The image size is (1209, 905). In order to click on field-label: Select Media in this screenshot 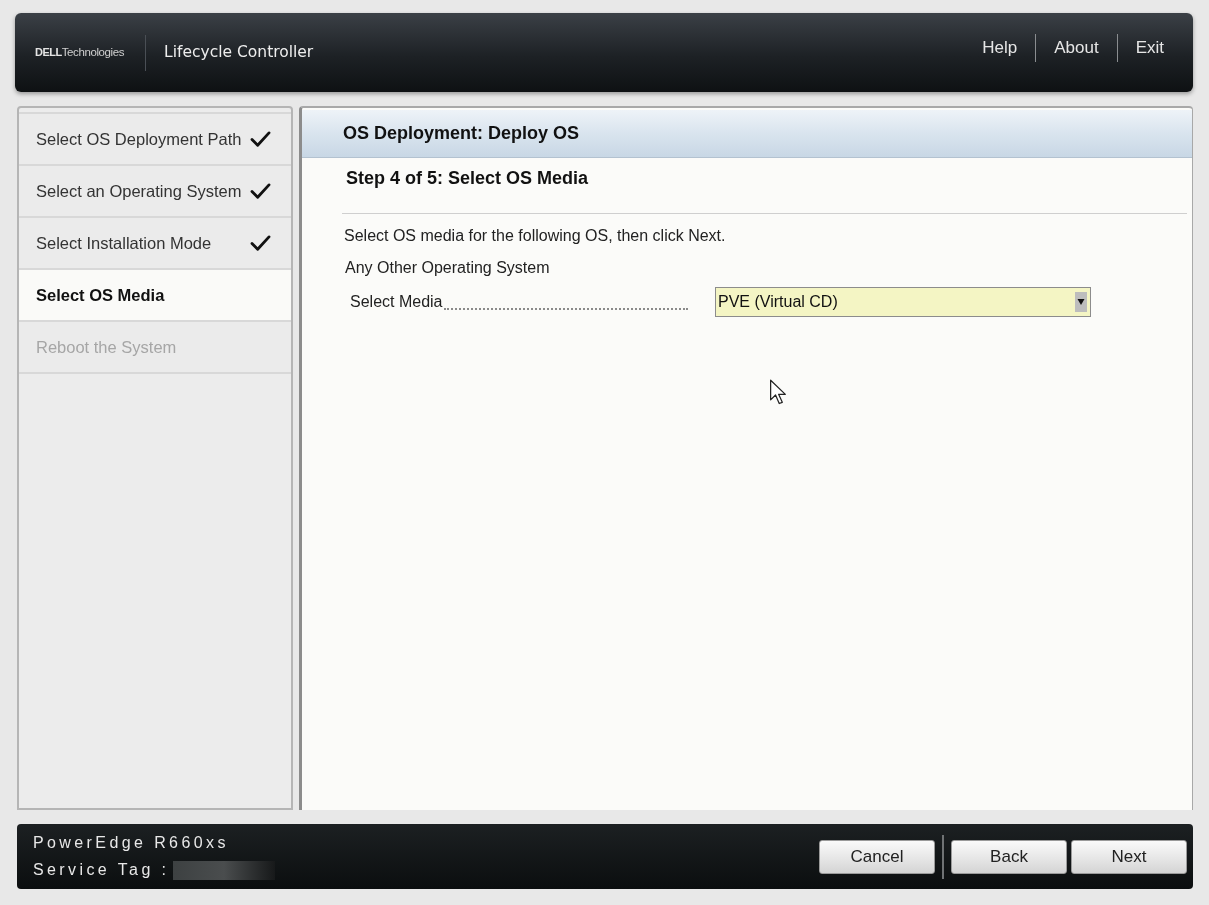, I will do `click(396, 302)`.